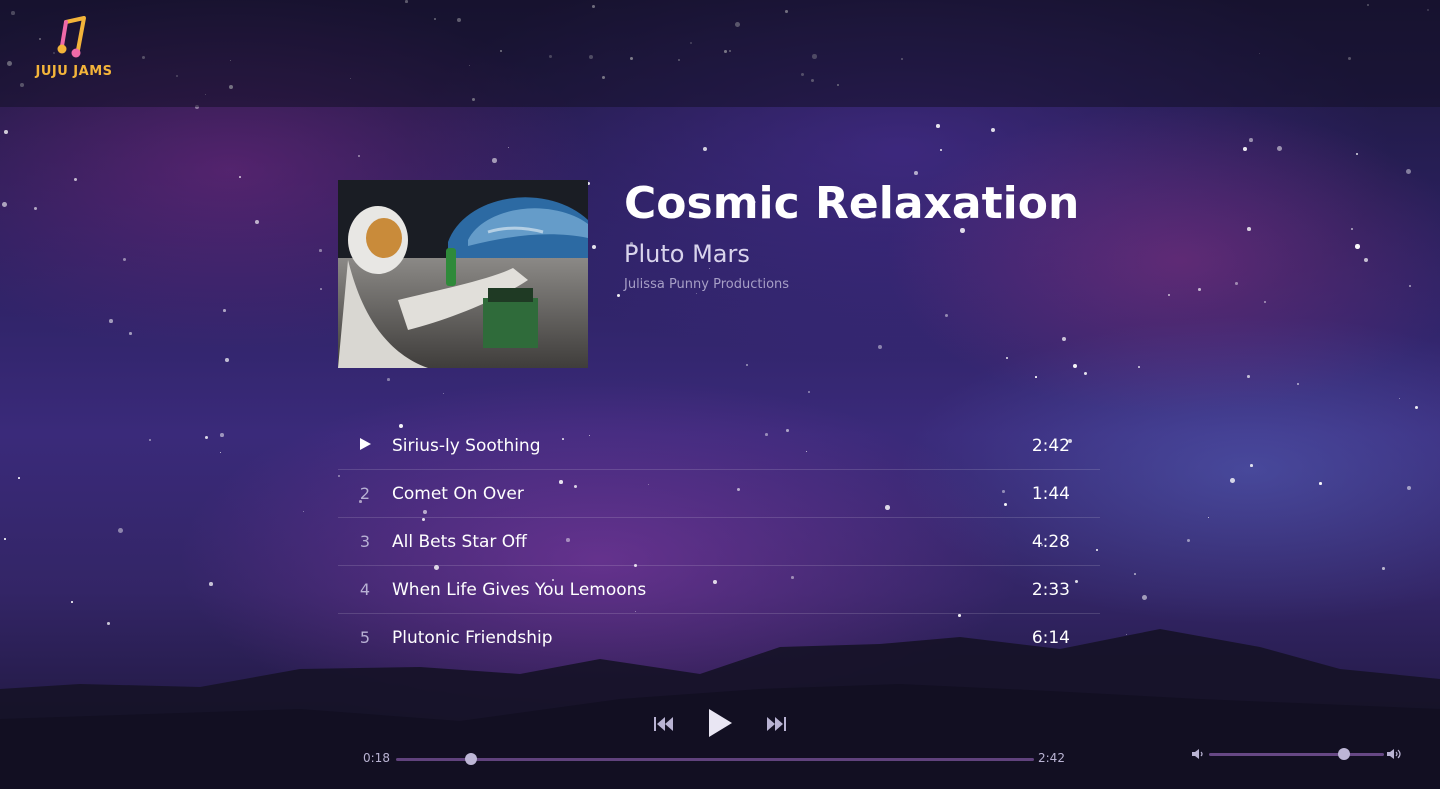 This screenshot has height=789, width=1440. I want to click on volume-high-icon, so click(1395, 754).